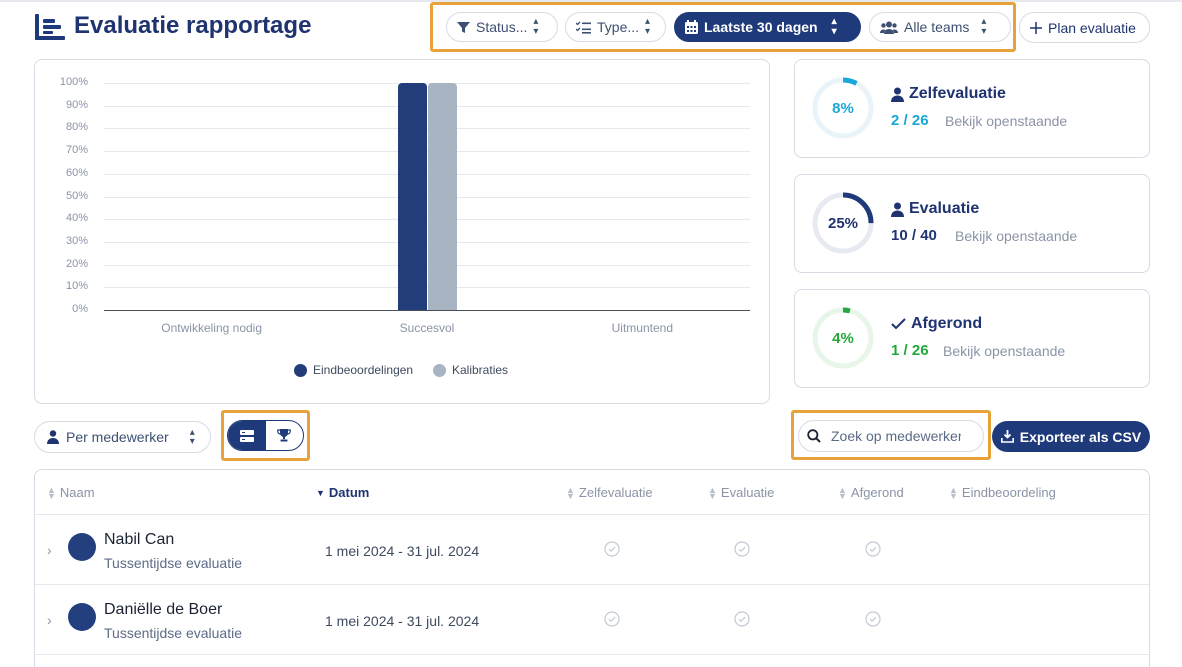 The height and width of the screenshot is (667, 1182). I want to click on legend-item-eindbeoordelingen: Eindbeoordelingen, so click(353, 370).